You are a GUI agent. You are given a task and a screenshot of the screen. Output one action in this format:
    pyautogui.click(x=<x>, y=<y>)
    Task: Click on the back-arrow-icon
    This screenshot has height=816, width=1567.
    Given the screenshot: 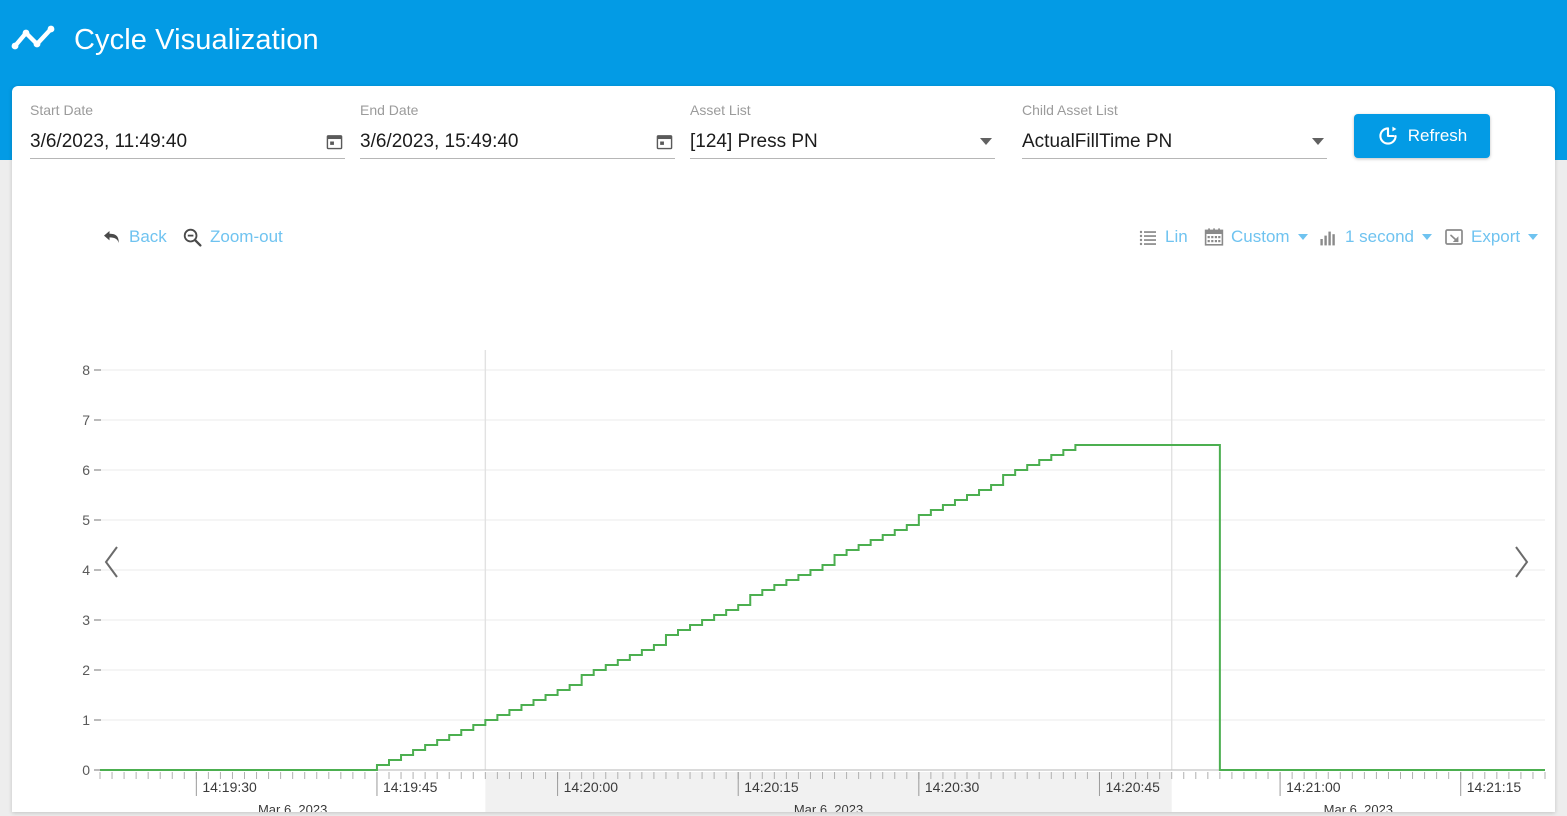 What is the action you would take?
    pyautogui.click(x=111, y=237)
    